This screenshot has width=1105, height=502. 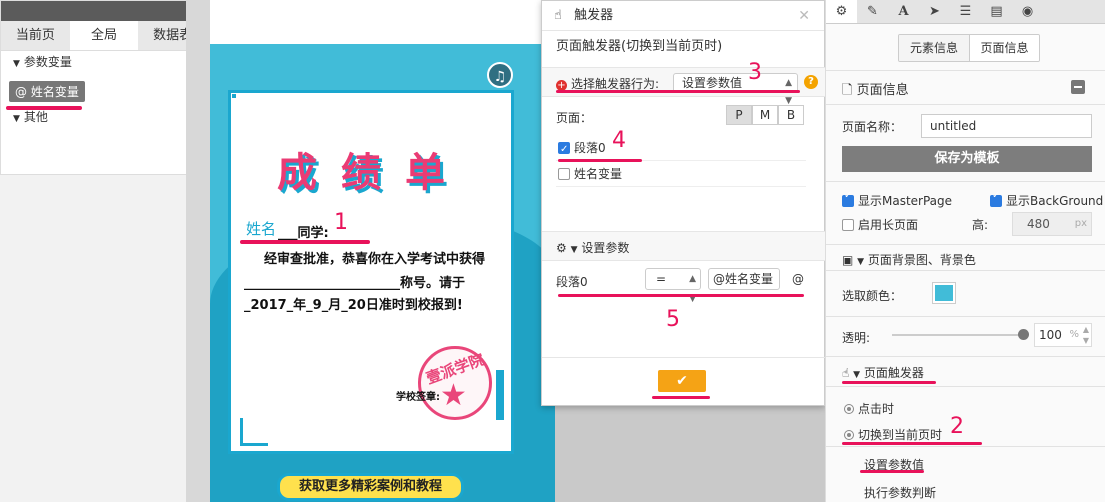 What do you see at coordinates (897, 199) in the screenshot?
I see `show-master-check: 显示MasterPage` at bounding box center [897, 199].